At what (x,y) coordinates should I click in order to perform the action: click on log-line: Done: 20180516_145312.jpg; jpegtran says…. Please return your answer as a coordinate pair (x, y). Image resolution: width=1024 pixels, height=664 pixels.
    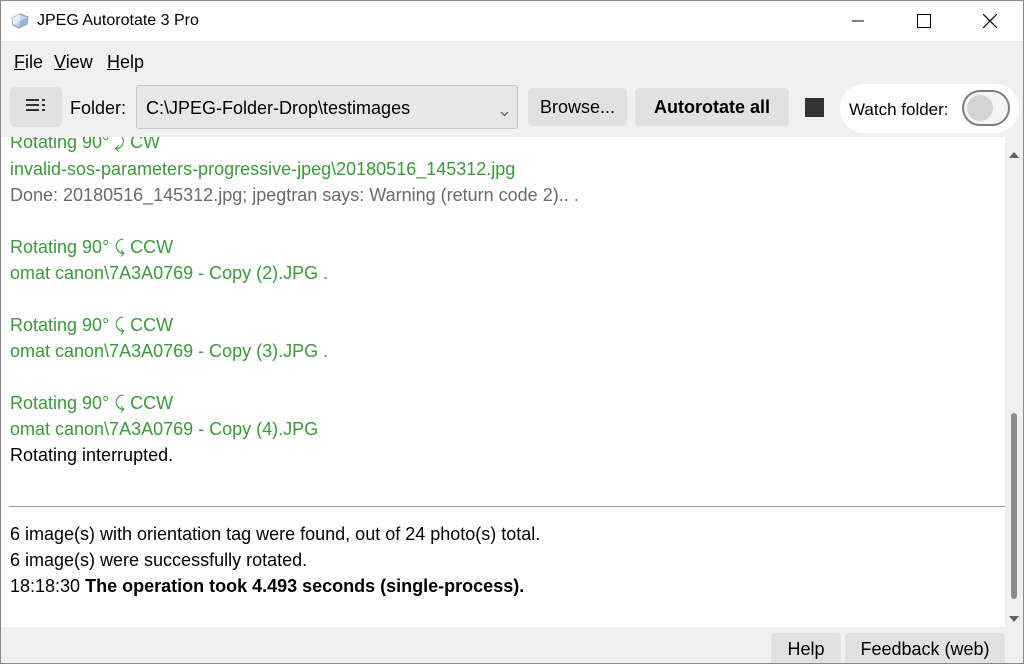
    Looking at the image, I should click on (294, 195).